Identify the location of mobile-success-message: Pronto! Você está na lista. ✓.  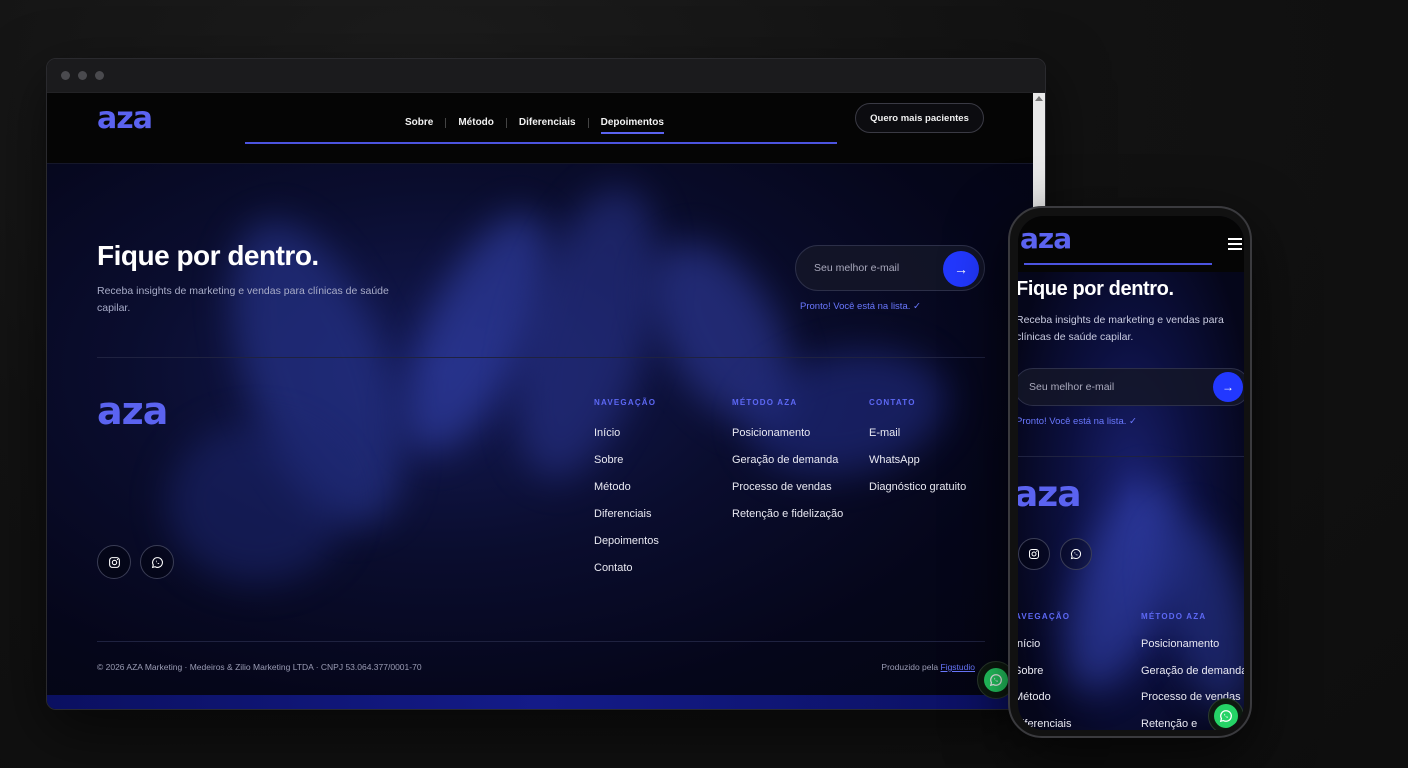
(1077, 421).